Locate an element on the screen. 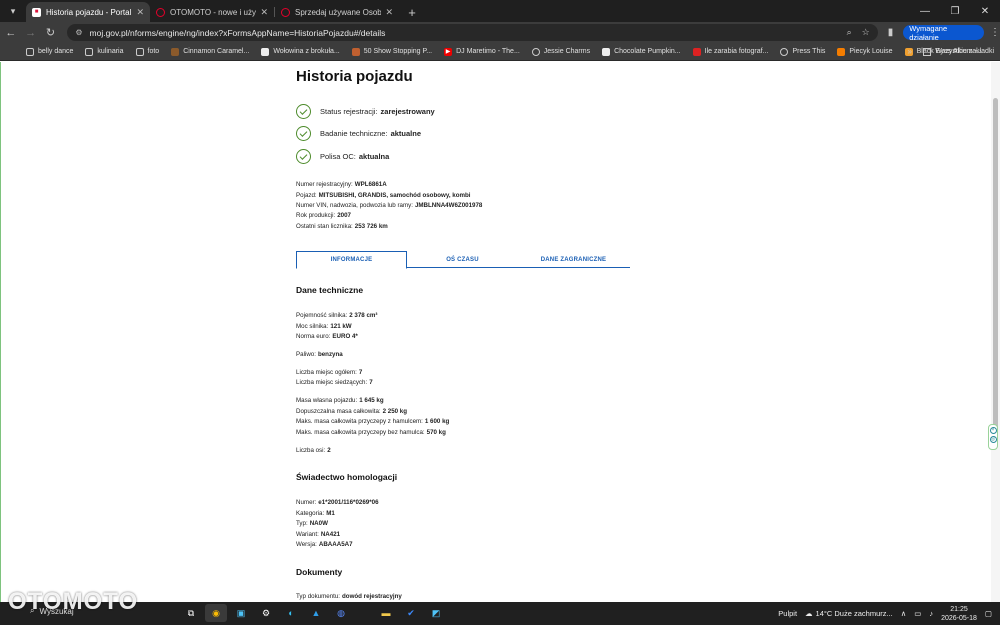  browser-menu-icon: ⋮ is located at coordinates (995, 32).